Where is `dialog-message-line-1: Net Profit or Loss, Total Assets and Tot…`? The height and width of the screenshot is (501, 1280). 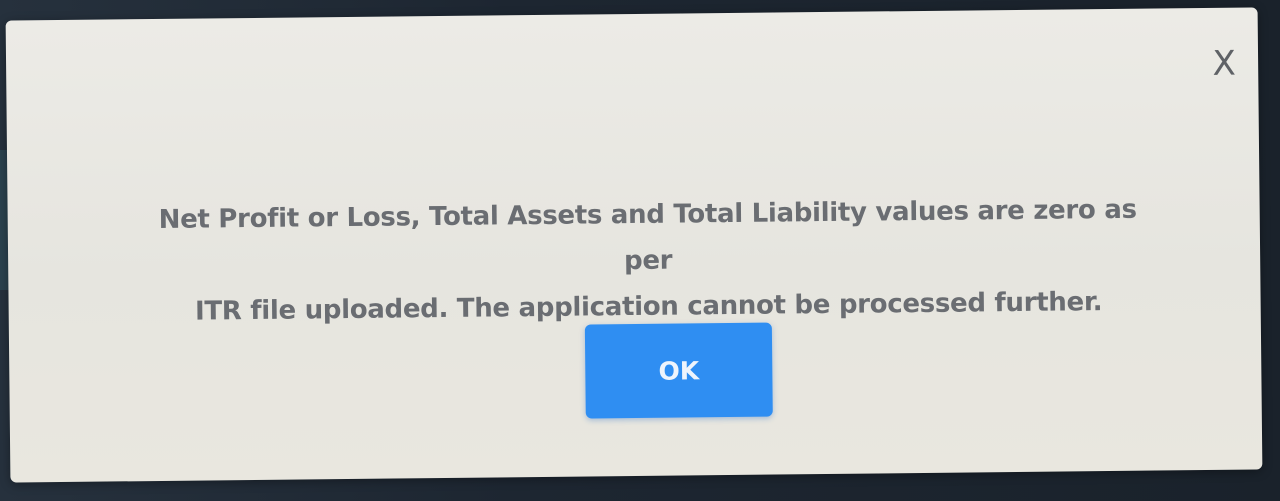 dialog-message-line-1: Net Profit or Loss, Total Assets and Tot… is located at coordinates (647, 235).